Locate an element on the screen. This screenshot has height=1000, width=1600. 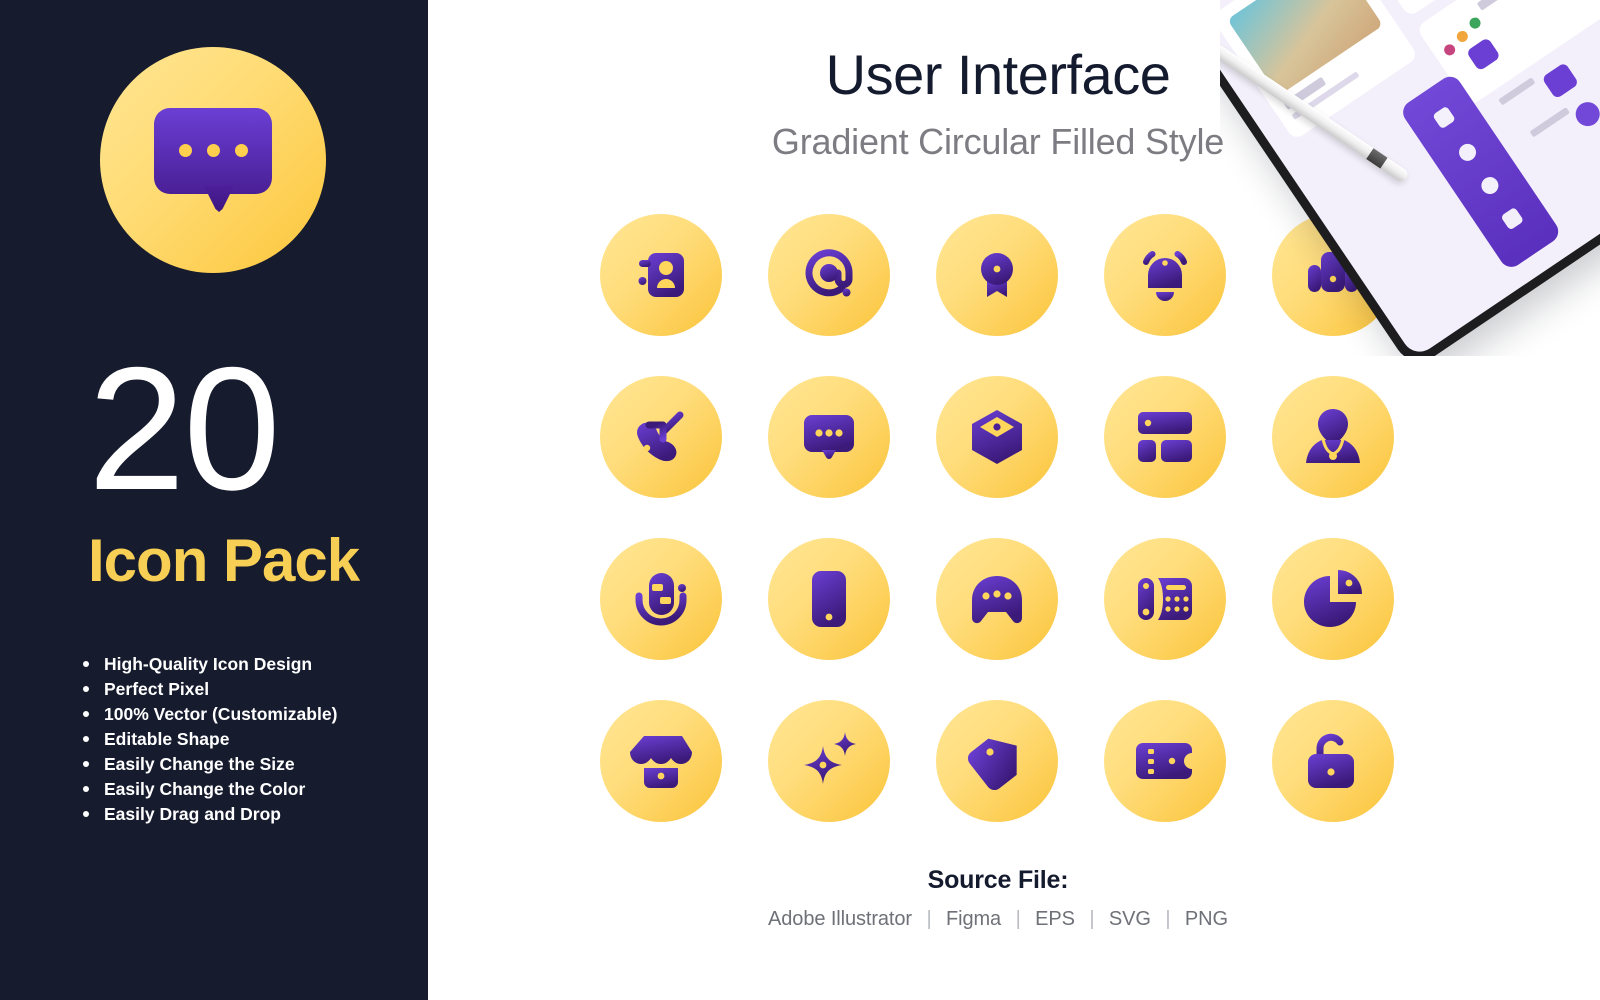
format-png: PNG is located at coordinates (1206, 919).